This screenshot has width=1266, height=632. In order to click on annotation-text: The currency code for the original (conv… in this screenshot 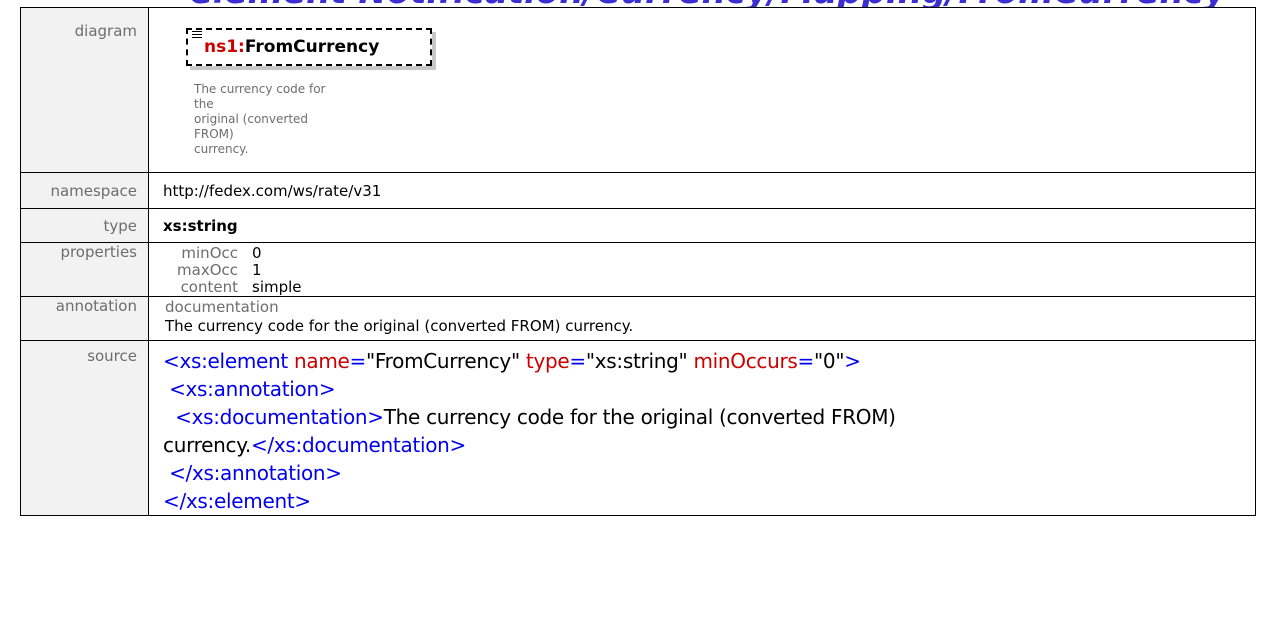, I will do `click(399, 326)`.